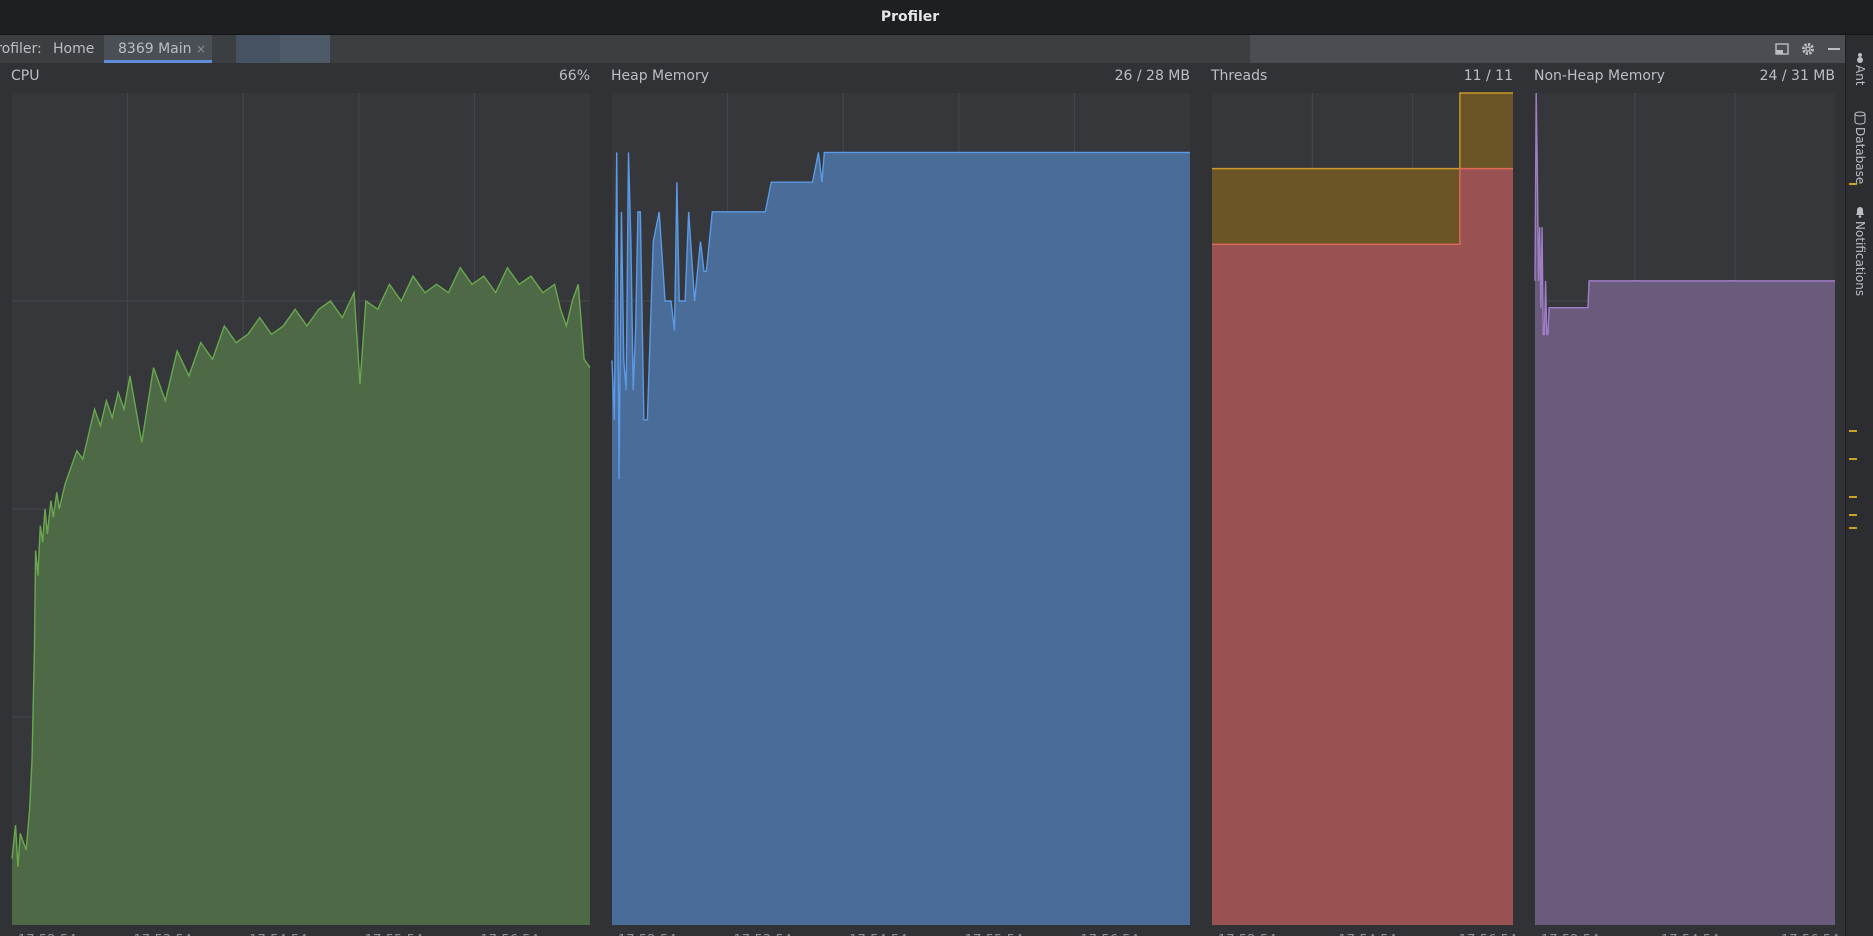 This screenshot has height=936, width=1873. Describe the element at coordinates (1860, 212) in the screenshot. I see `bell-icon` at that location.